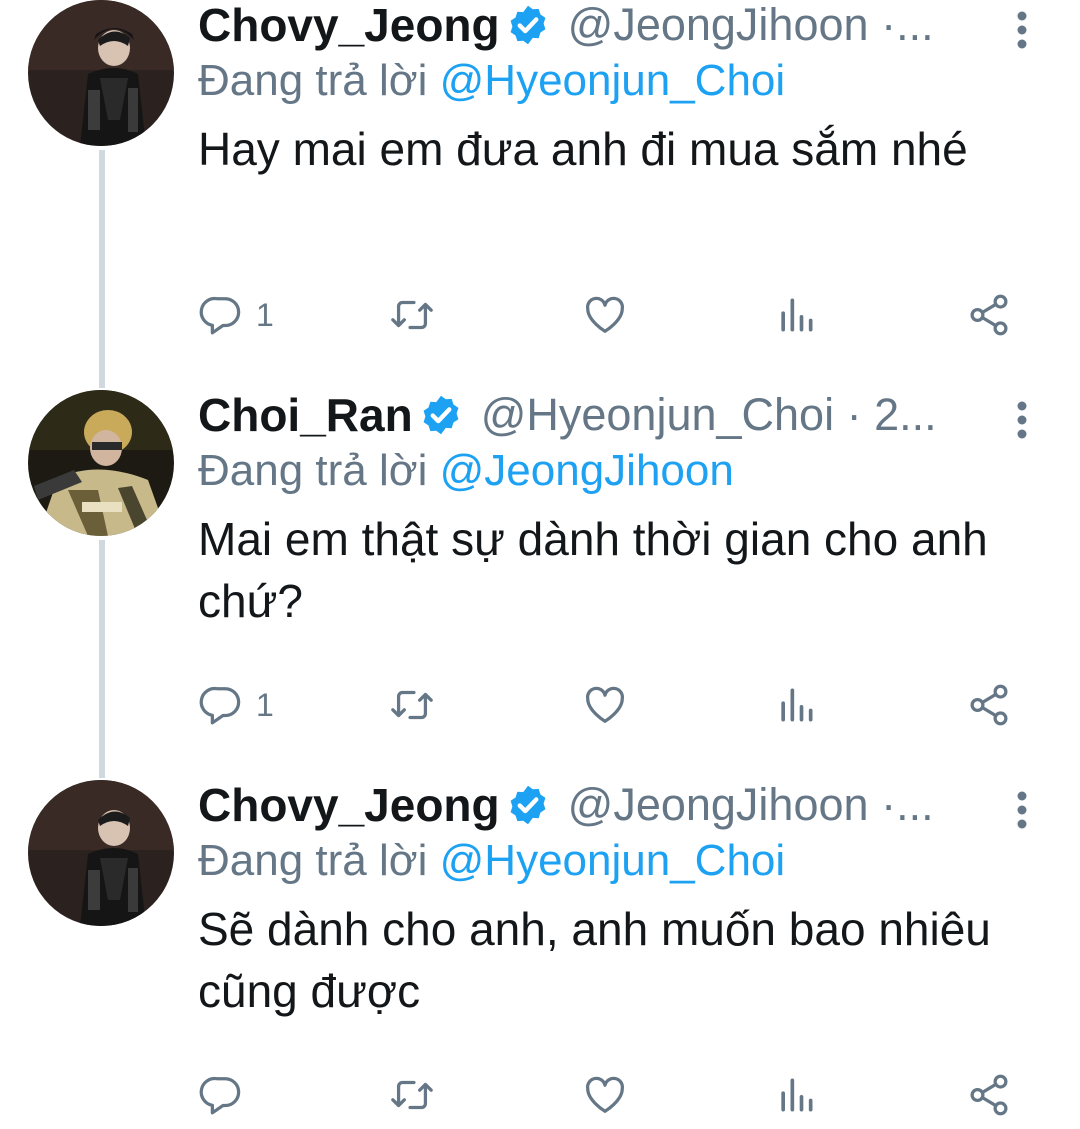  Describe the element at coordinates (583, 149) in the screenshot. I see `tweet-text: Hay mai em đưa anh đi mua sắm nhé` at that location.